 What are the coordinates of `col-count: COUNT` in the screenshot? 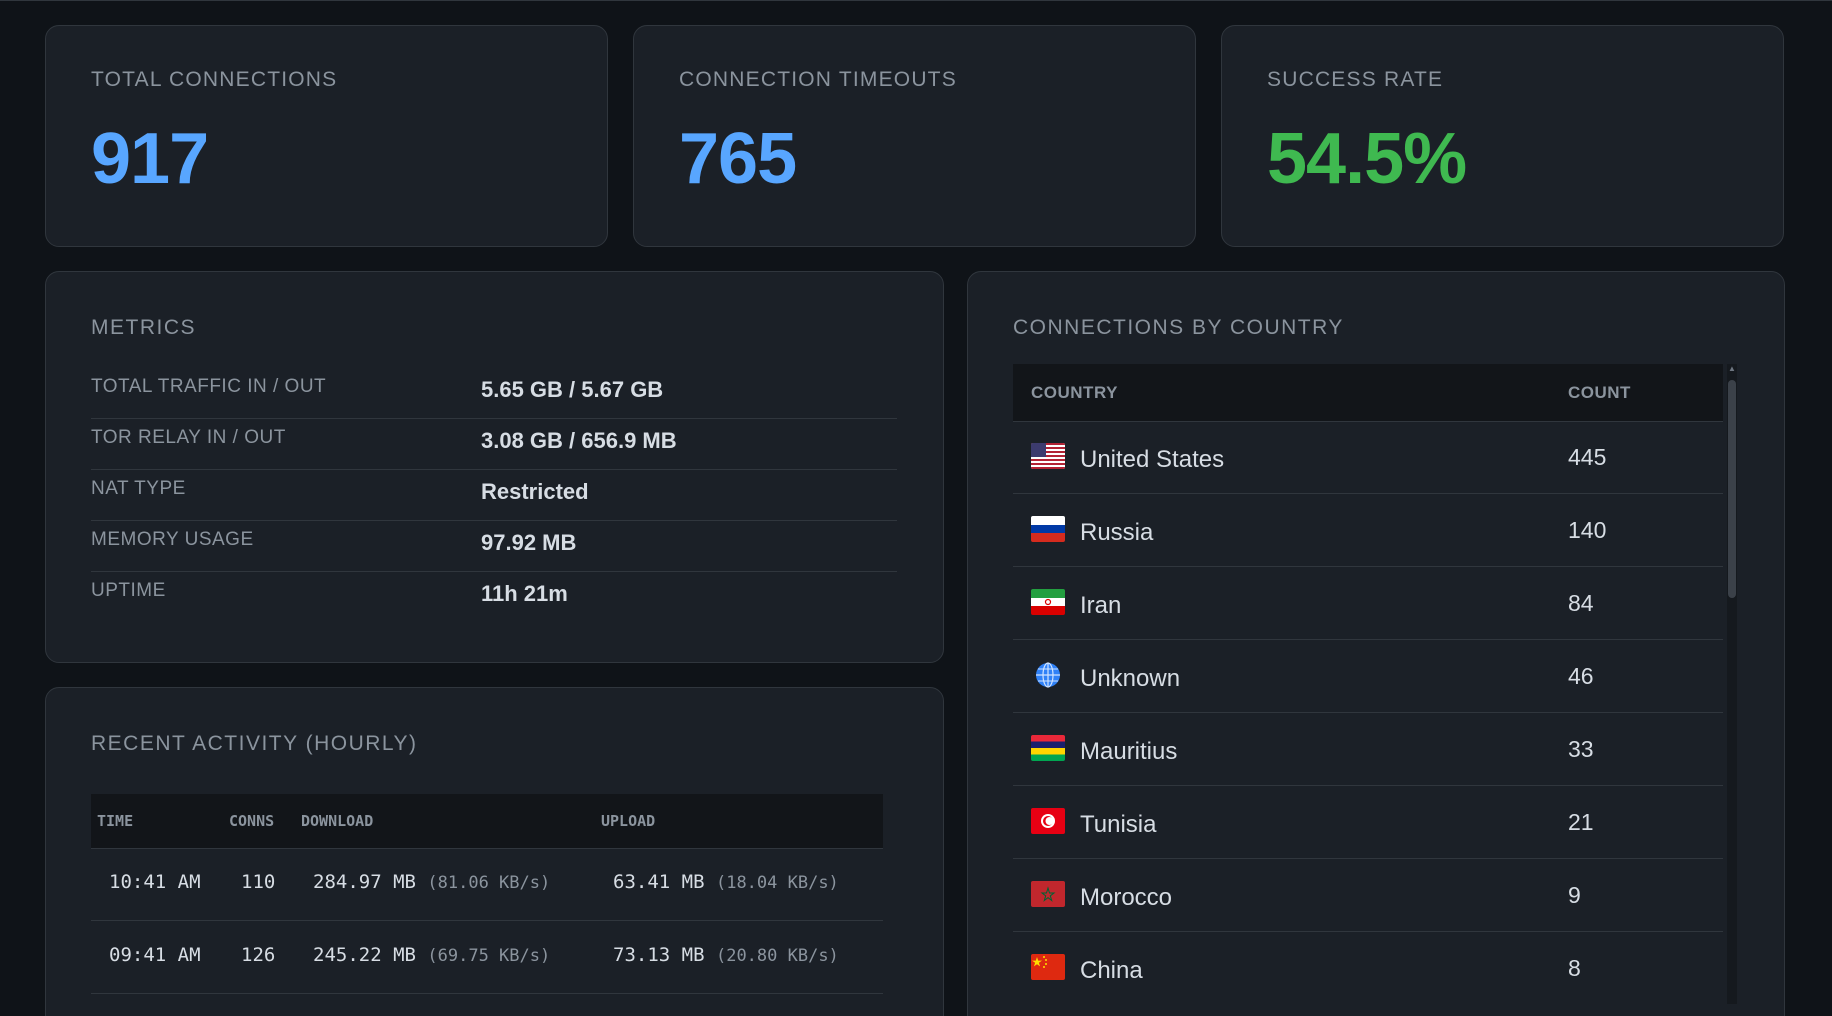 It's located at (1599, 392).